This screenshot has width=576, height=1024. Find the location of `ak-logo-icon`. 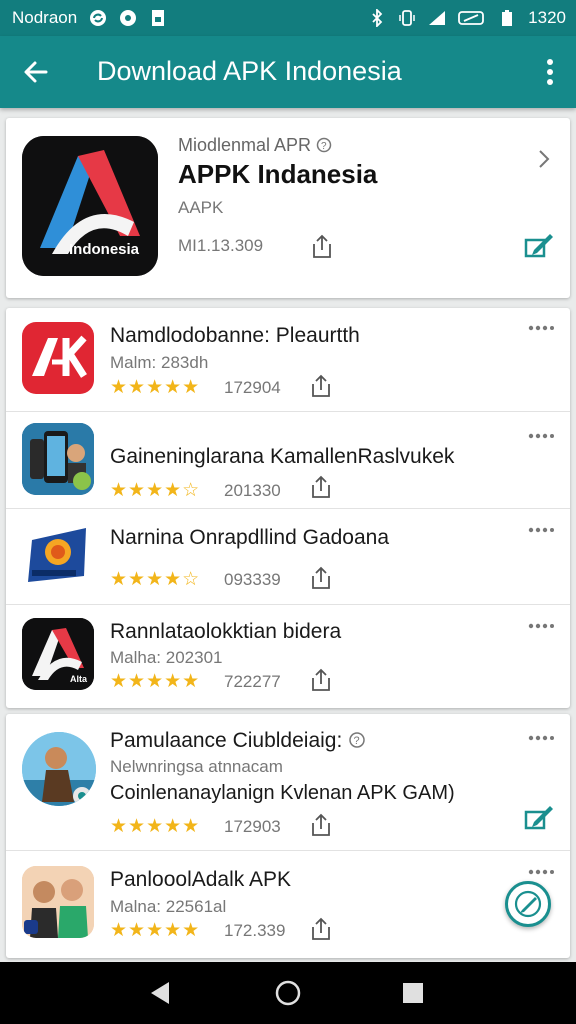

ak-logo-icon is located at coordinates (59, 356).